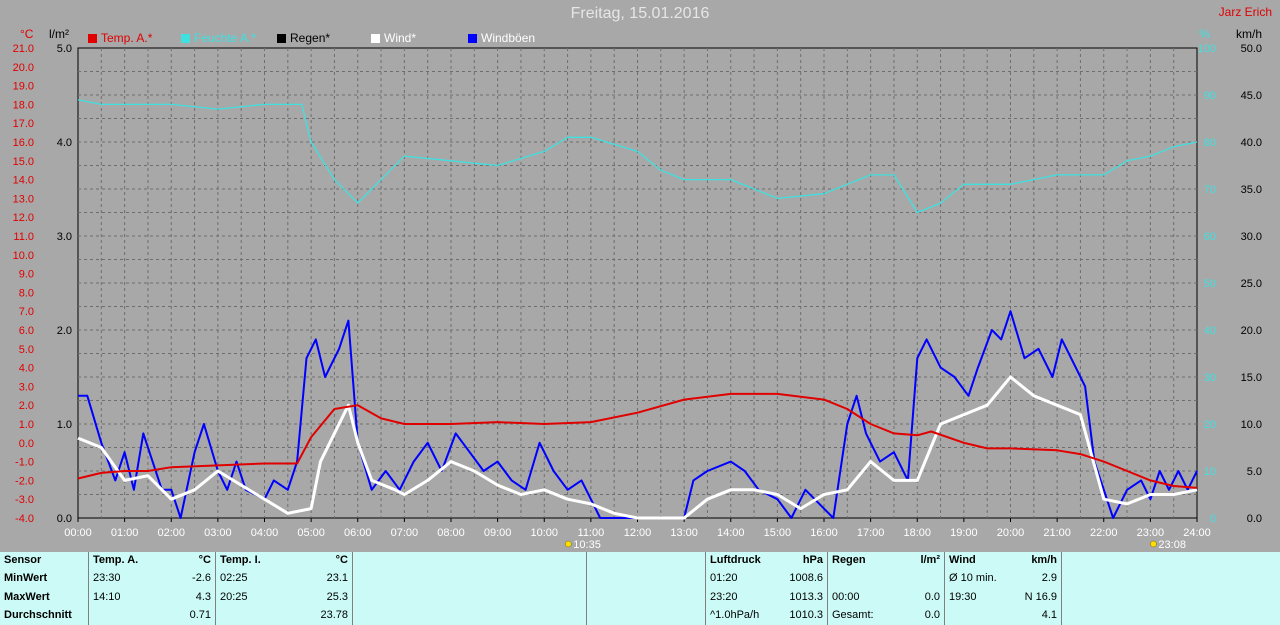 The width and height of the screenshot is (1280, 625). Describe the element at coordinates (358, 533) in the screenshot. I see `x-tick-label: 06:00` at that location.